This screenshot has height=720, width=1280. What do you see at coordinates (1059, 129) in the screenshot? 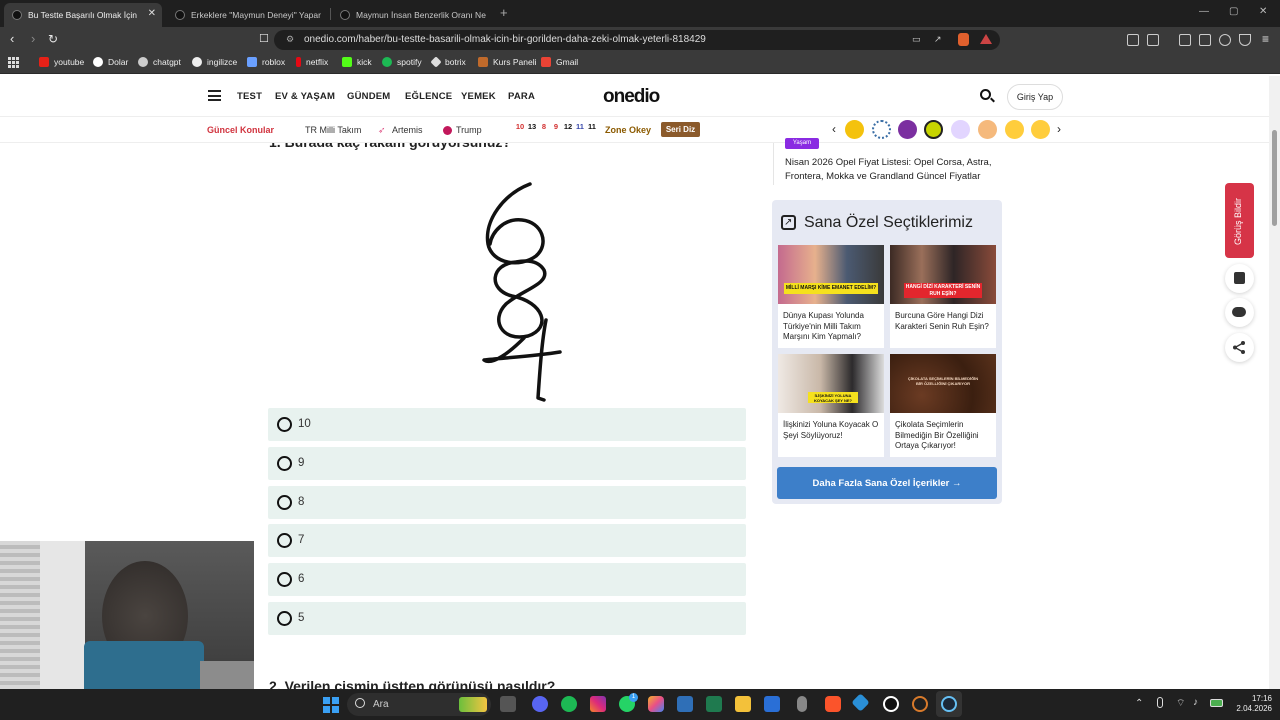
I see `chevron-right-icon: ›` at bounding box center [1059, 129].